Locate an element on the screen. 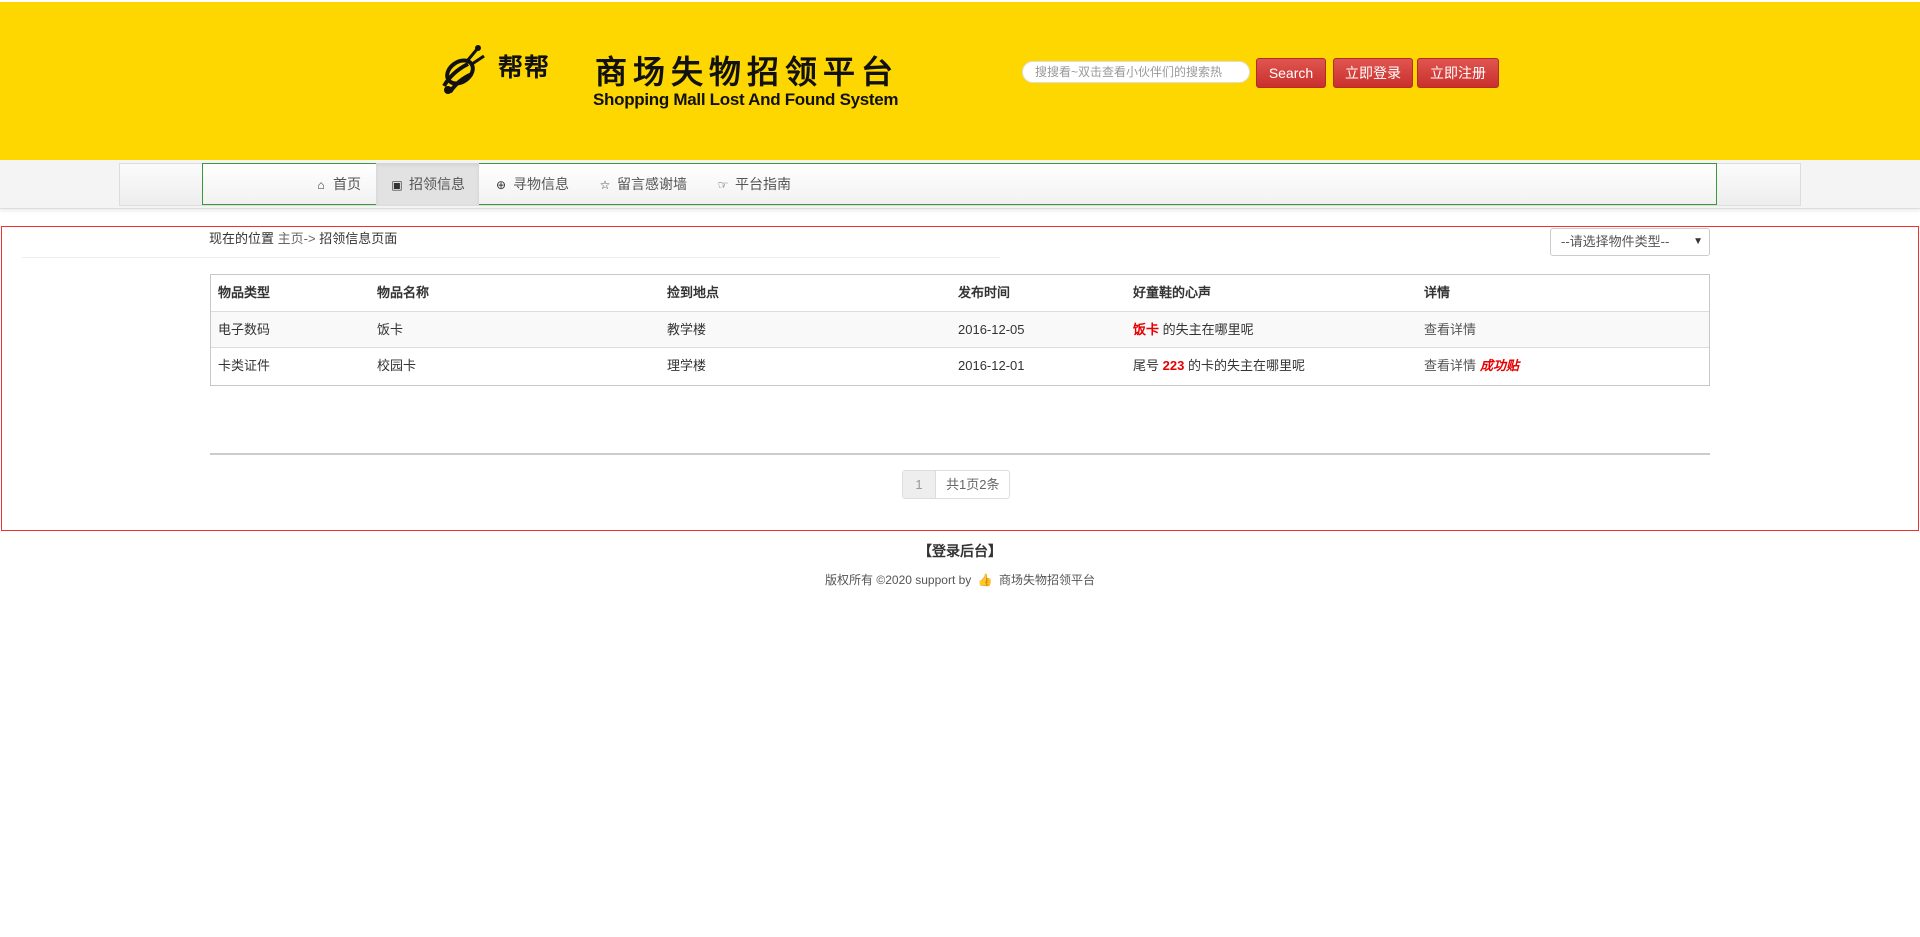 This screenshot has width=1920, height=937. nav-item-home: ⌂ 首页 is located at coordinates (337, 184).